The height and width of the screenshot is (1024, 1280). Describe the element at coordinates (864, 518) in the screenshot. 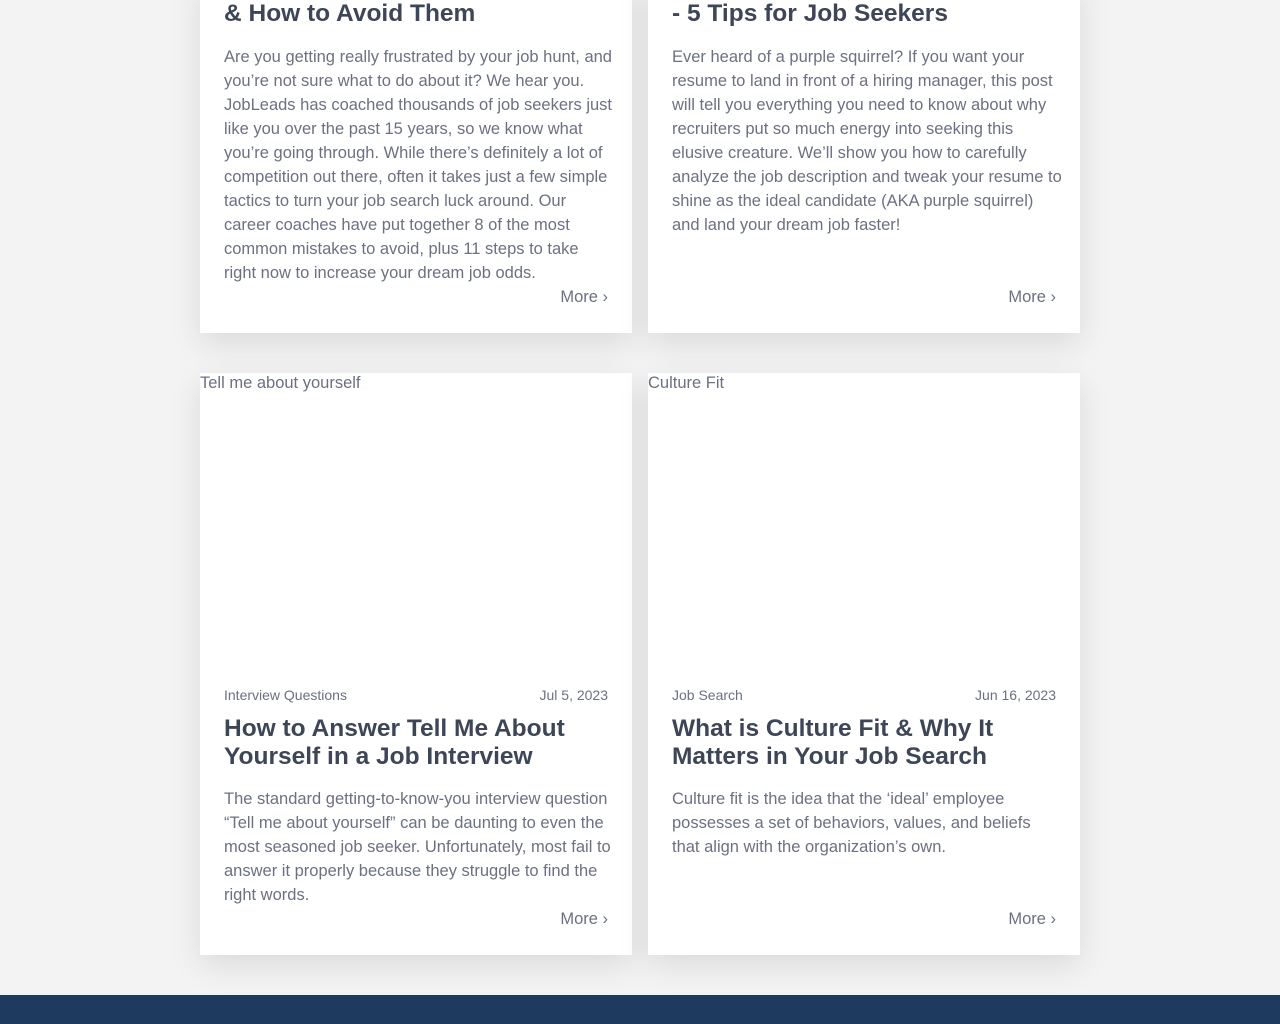

I see `card-image: Culture Fit` at that location.